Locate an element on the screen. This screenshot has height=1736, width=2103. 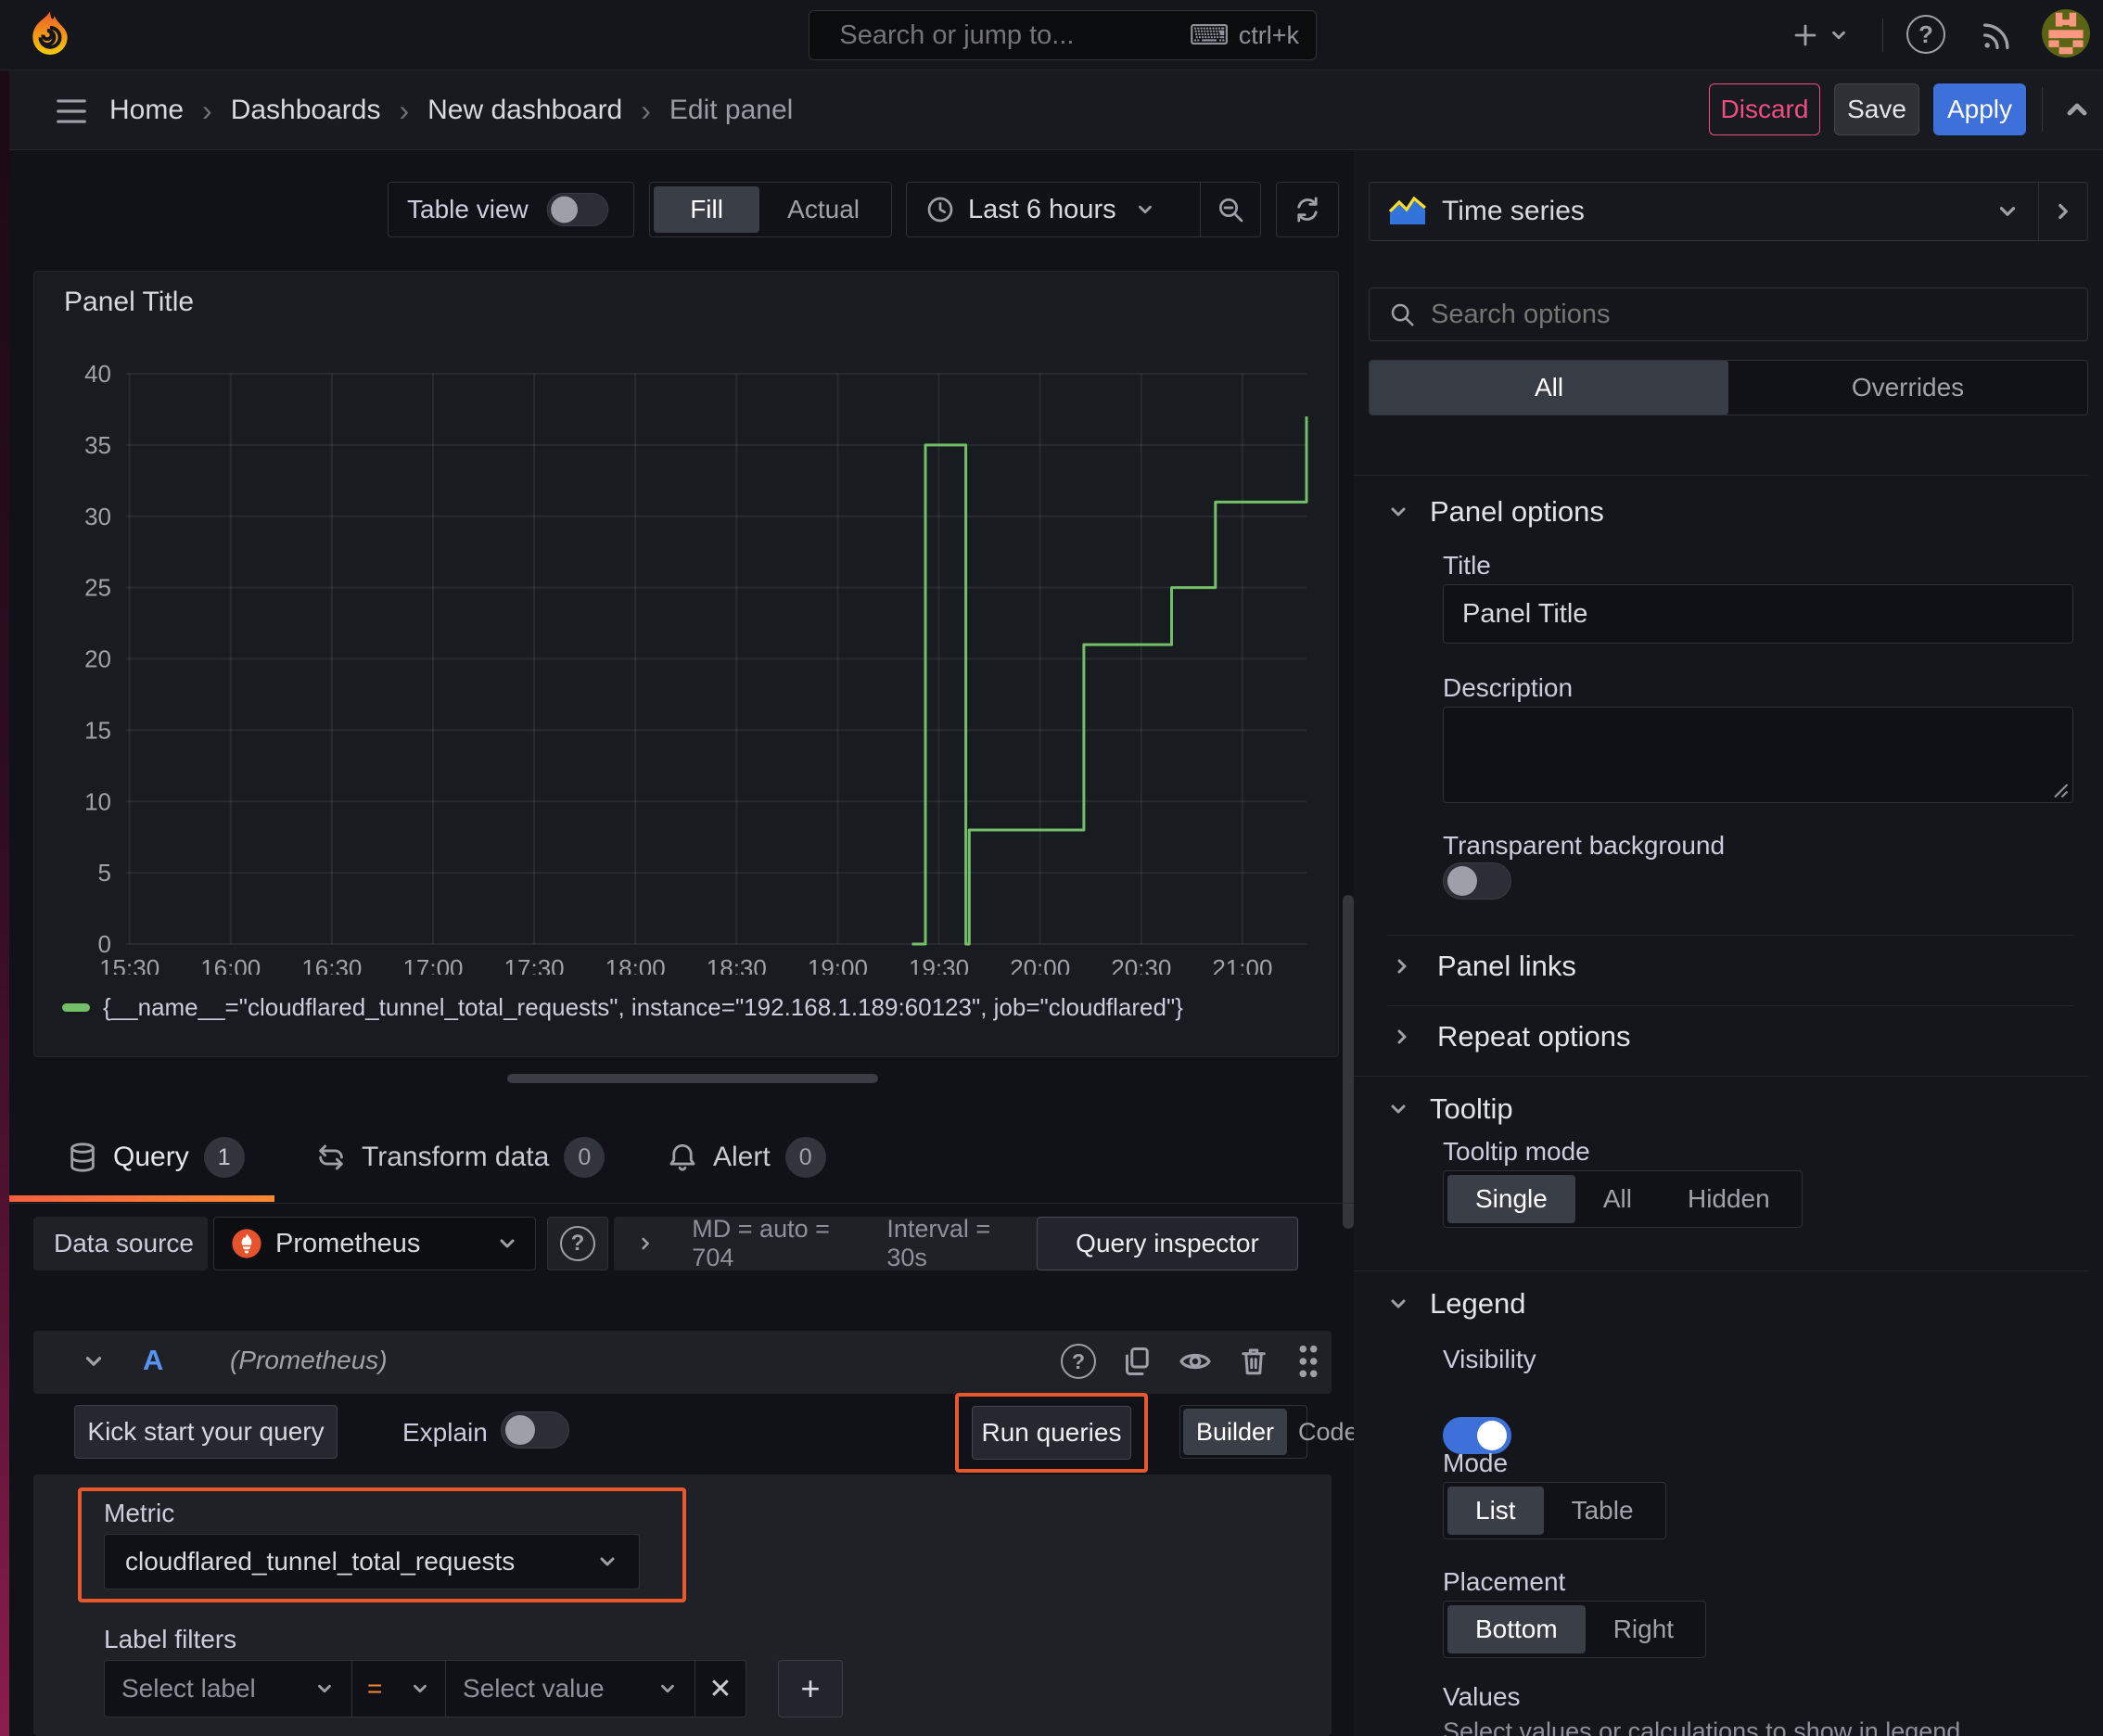
zoom-out-icon is located at coordinates (1231, 210).